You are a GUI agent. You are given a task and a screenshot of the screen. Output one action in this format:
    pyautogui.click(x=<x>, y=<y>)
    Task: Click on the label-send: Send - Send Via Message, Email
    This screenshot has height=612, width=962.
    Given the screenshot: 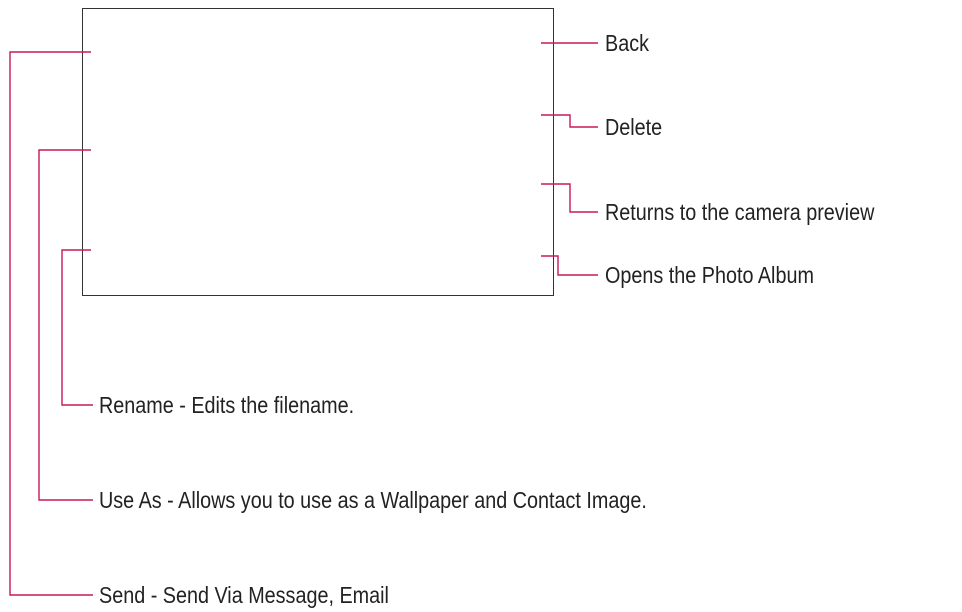 What is the action you would take?
    pyautogui.click(x=244, y=595)
    